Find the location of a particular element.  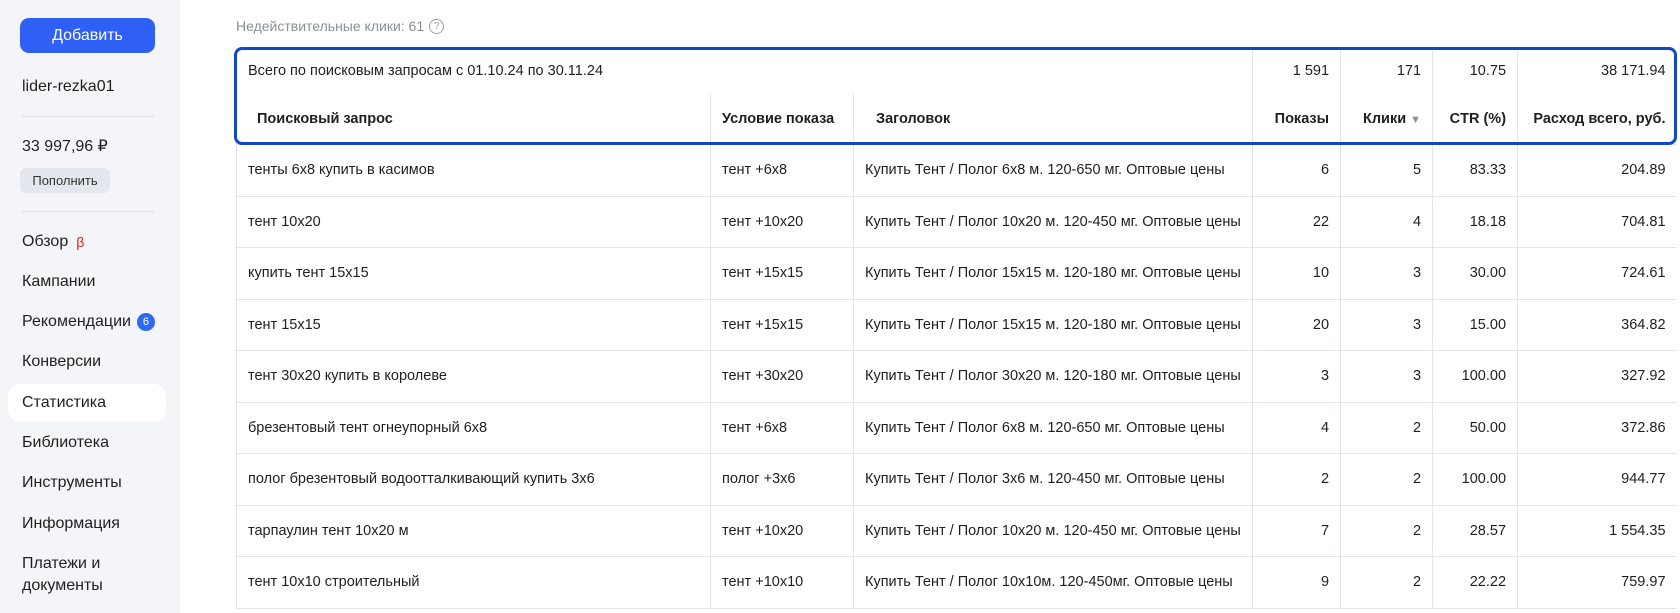

invalid-clicks: Недействительные клики: 61 ? is located at coordinates (340, 26).